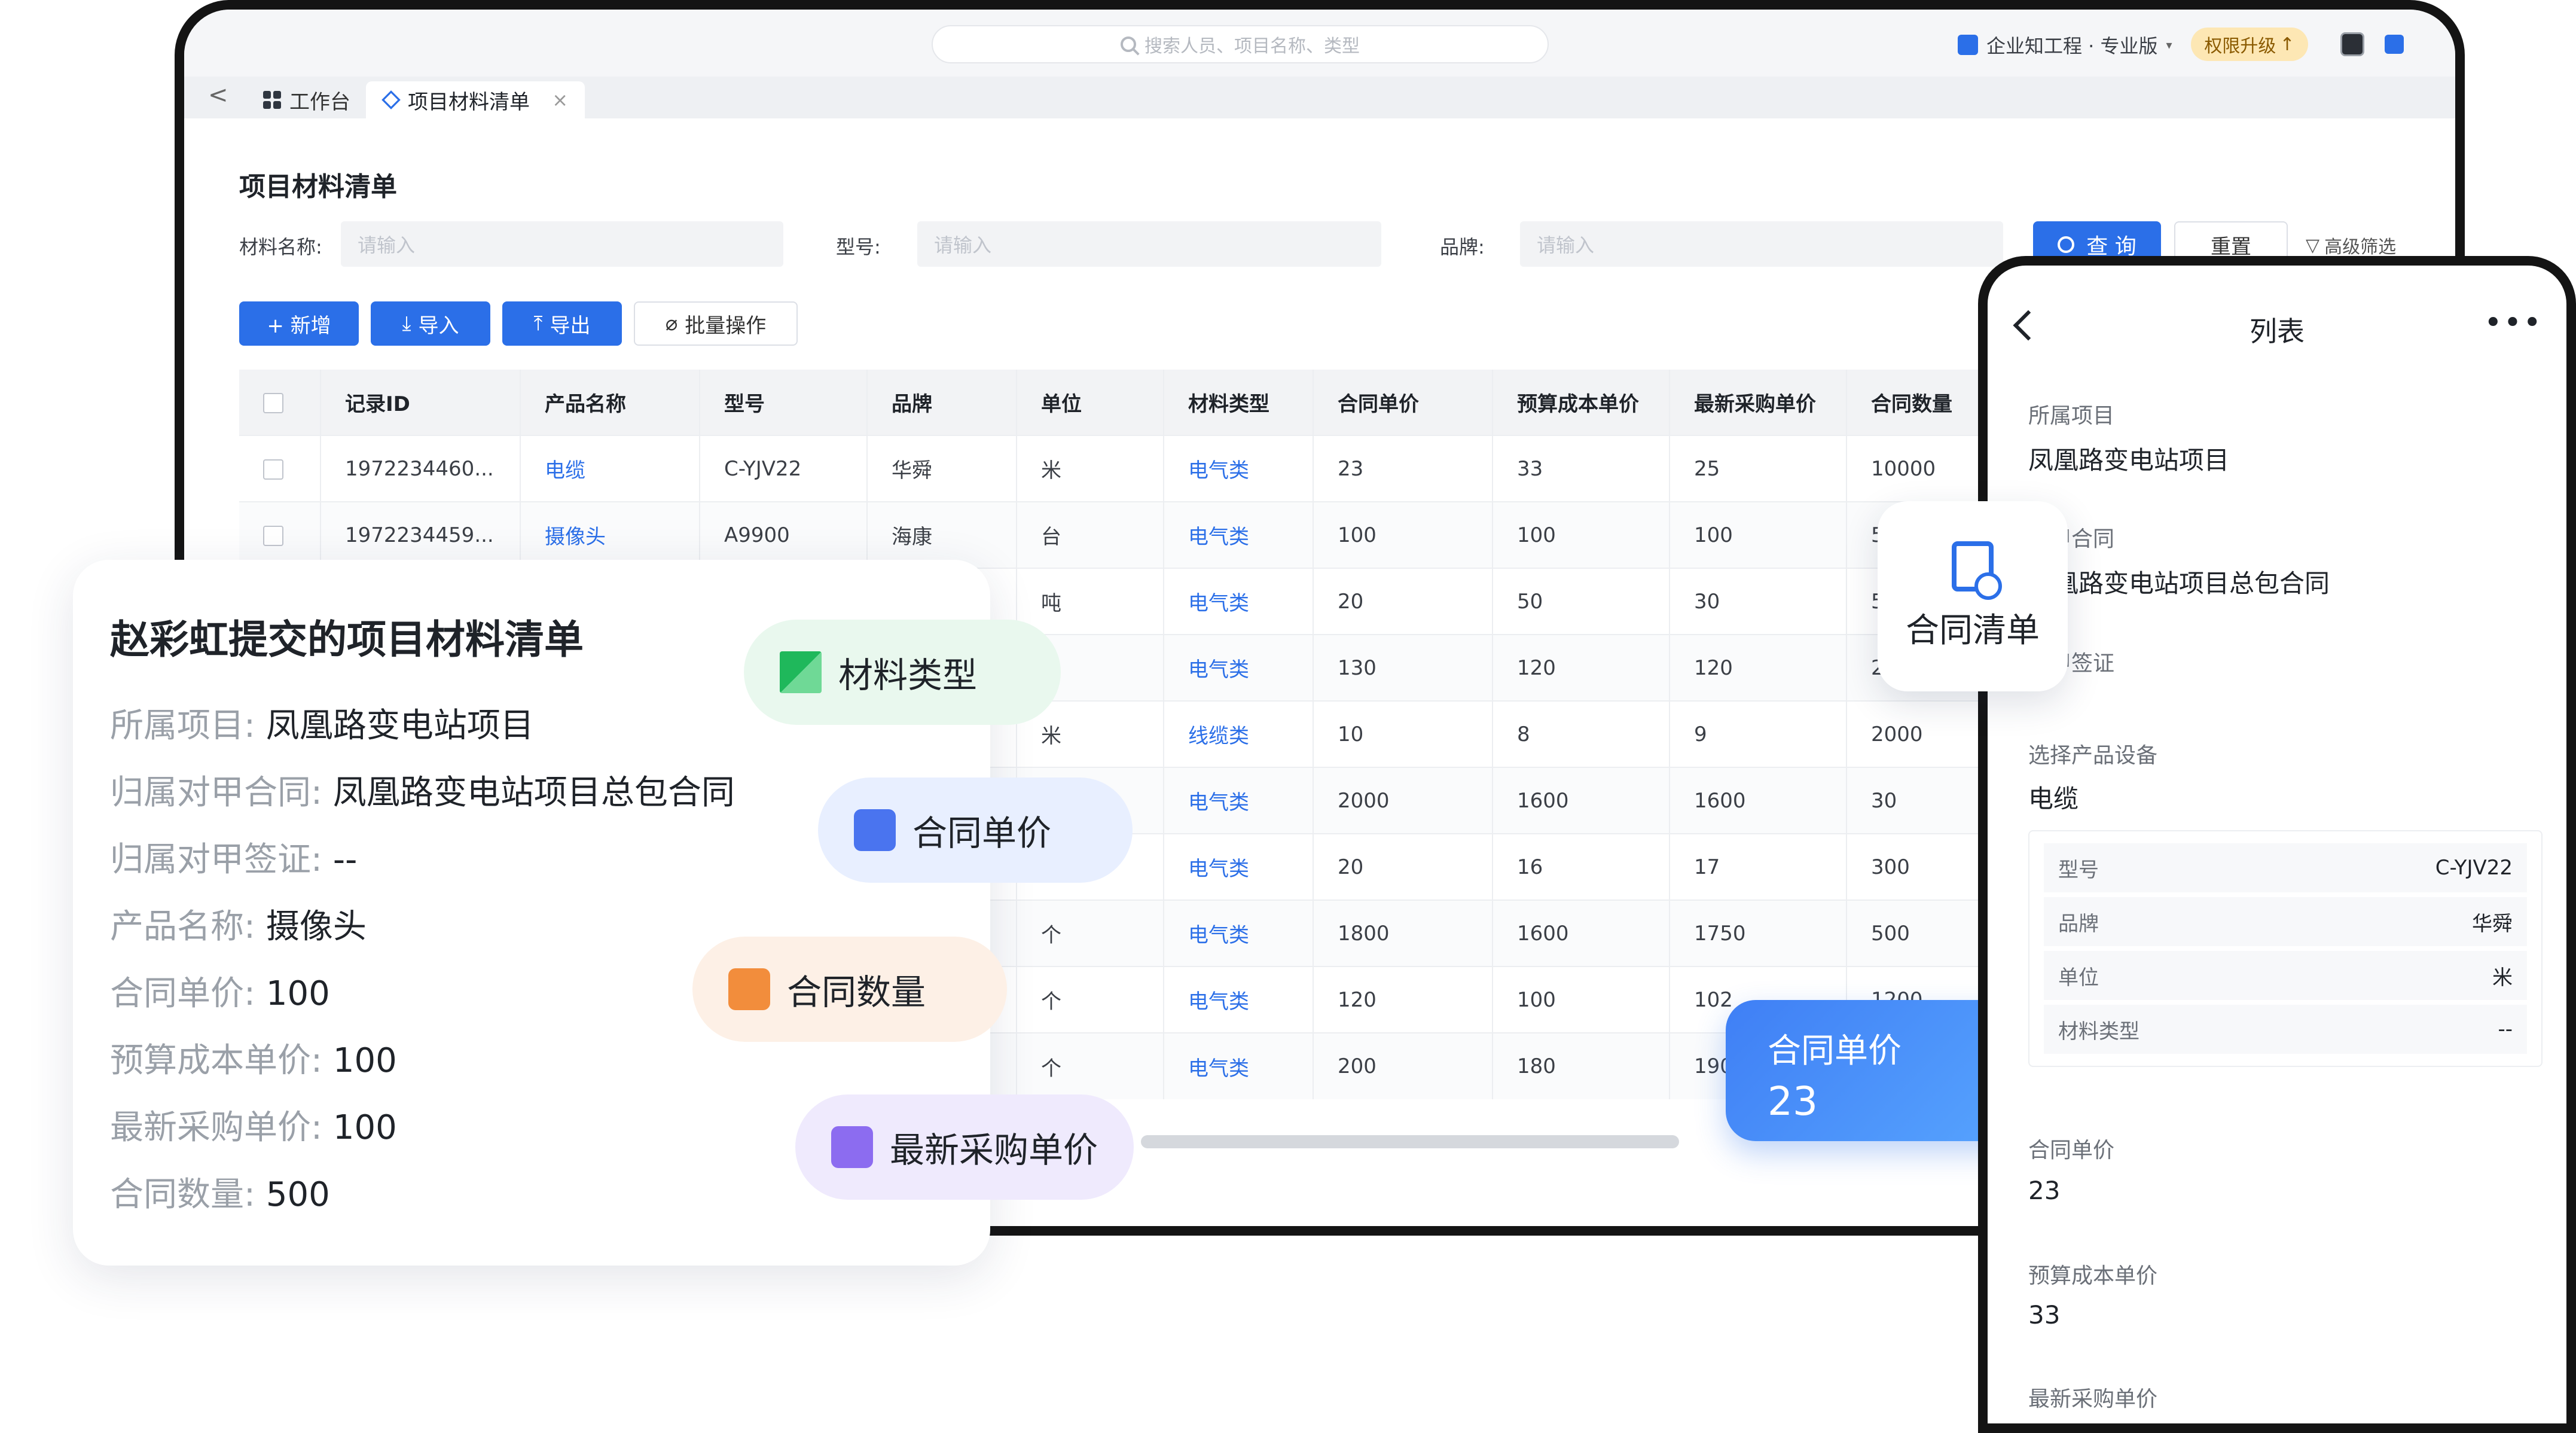  Describe the element at coordinates (1403, 867) in the screenshot. I see `table-cell: 20` at that location.